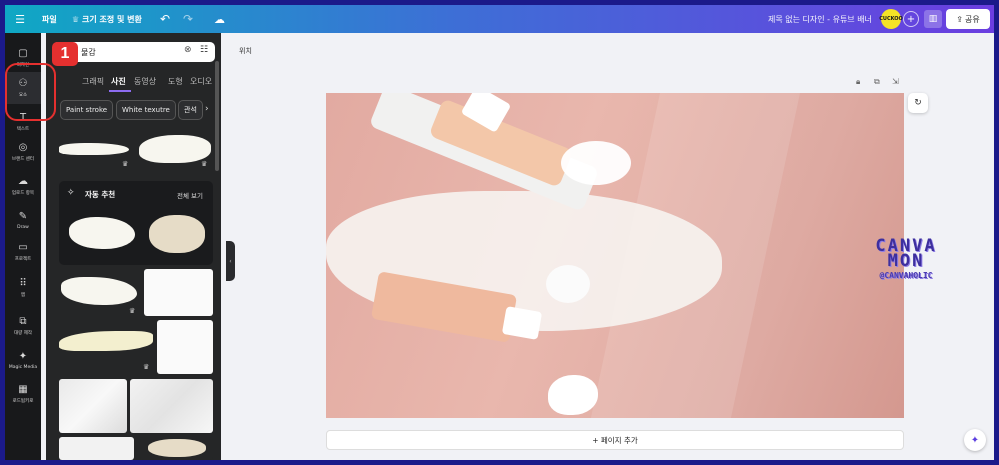 The height and width of the screenshot is (465, 999). What do you see at coordinates (23, 356) in the screenshot?
I see `magic-media-icon: ✦` at bounding box center [23, 356].